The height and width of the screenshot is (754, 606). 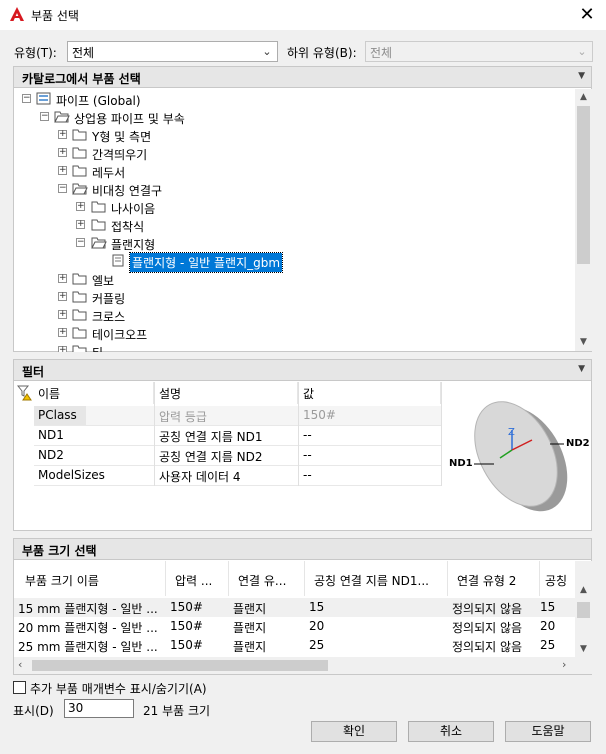 What do you see at coordinates (237, 475) in the screenshot?
I see `filter-row: ModelSizes 사용자 데이터 4 --` at bounding box center [237, 475].